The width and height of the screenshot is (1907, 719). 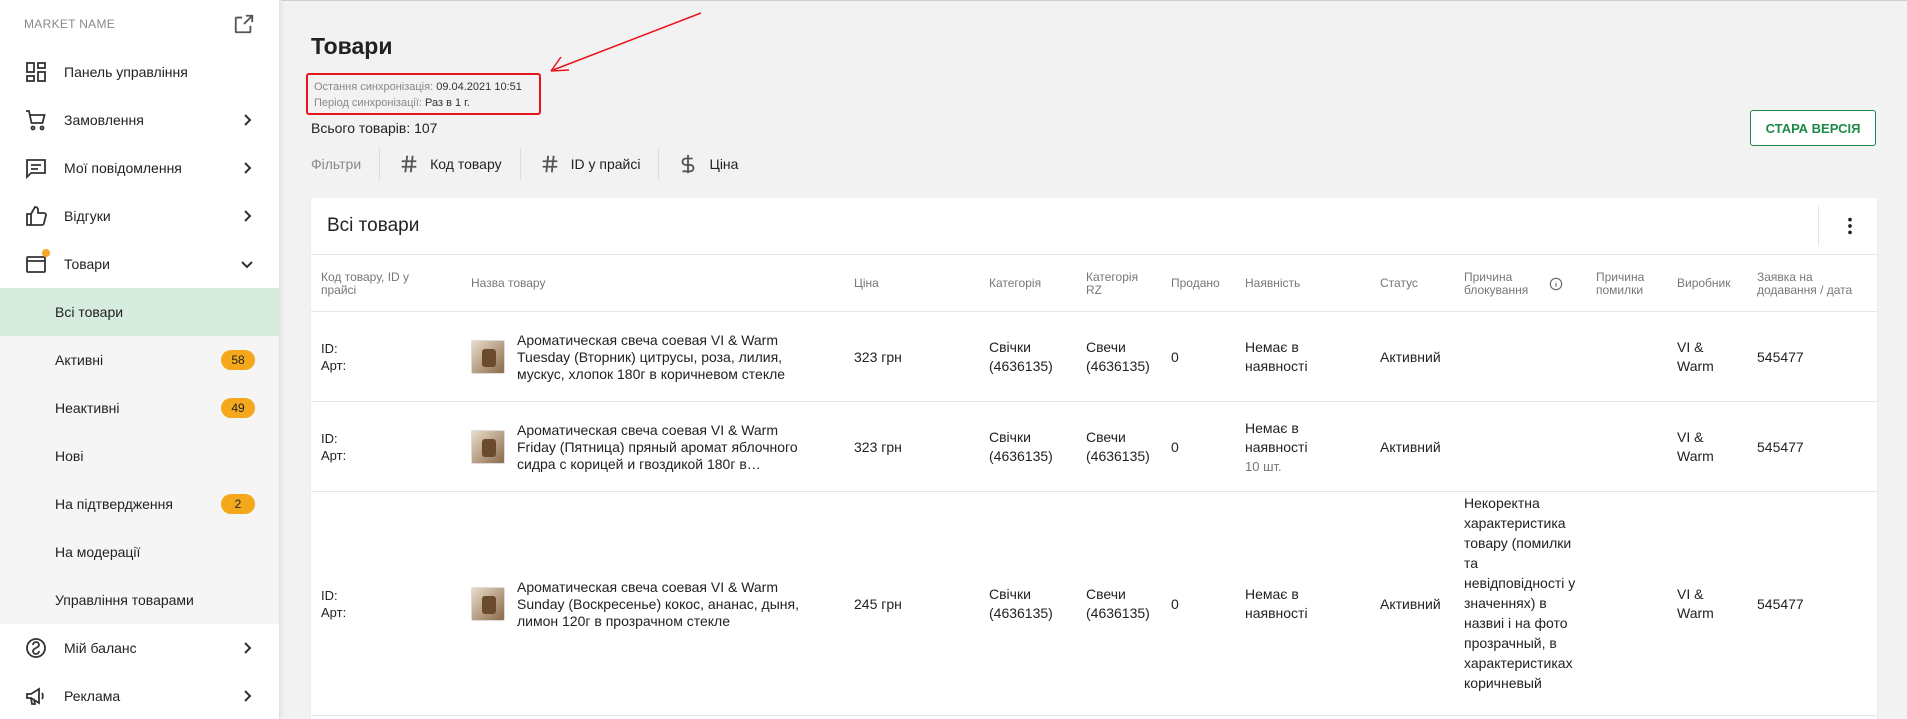 What do you see at coordinates (1290, 447) in the screenshot?
I see `cell-availability: Немає в наявності 10 шт.` at bounding box center [1290, 447].